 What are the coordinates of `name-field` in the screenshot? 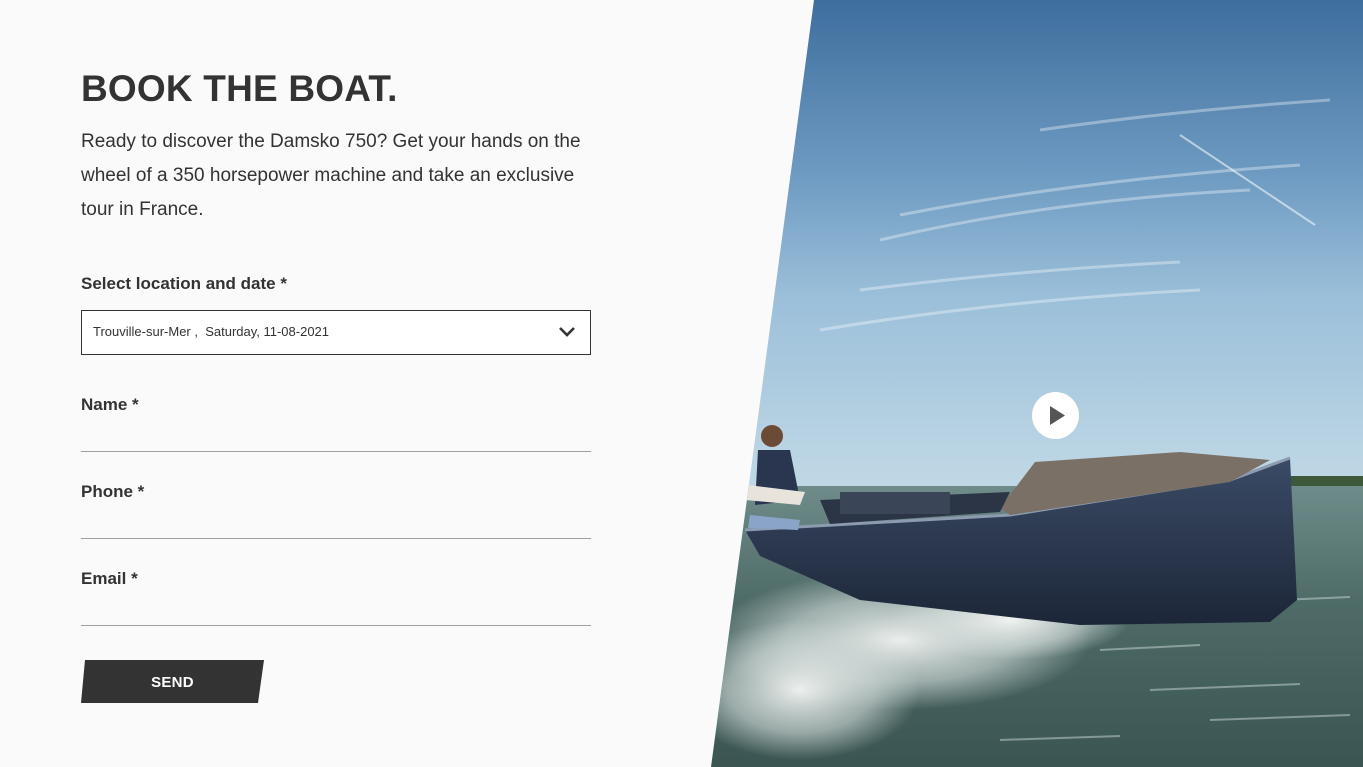 It's located at (336, 436).